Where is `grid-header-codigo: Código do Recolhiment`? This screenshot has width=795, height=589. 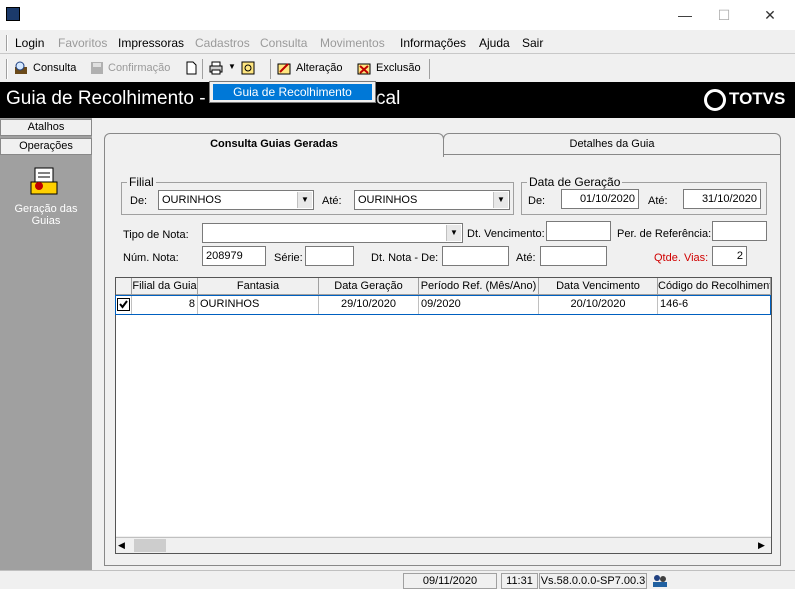 grid-header-codigo: Código do Recolhiment is located at coordinates (714, 286).